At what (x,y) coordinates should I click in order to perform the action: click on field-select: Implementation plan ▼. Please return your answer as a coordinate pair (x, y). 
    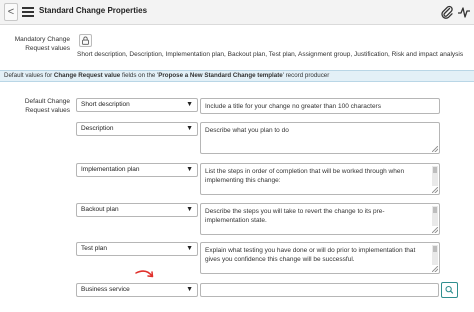
    Looking at the image, I should click on (137, 170).